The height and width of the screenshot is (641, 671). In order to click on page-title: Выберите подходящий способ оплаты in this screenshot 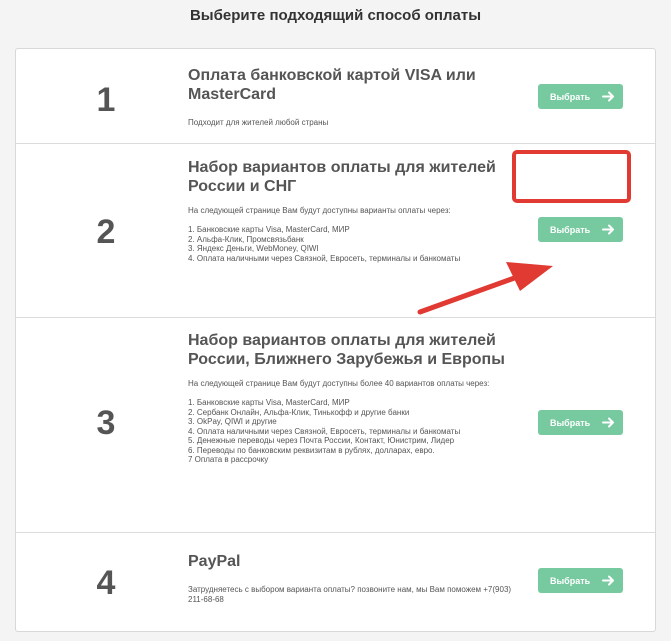, I will do `click(335, 15)`.